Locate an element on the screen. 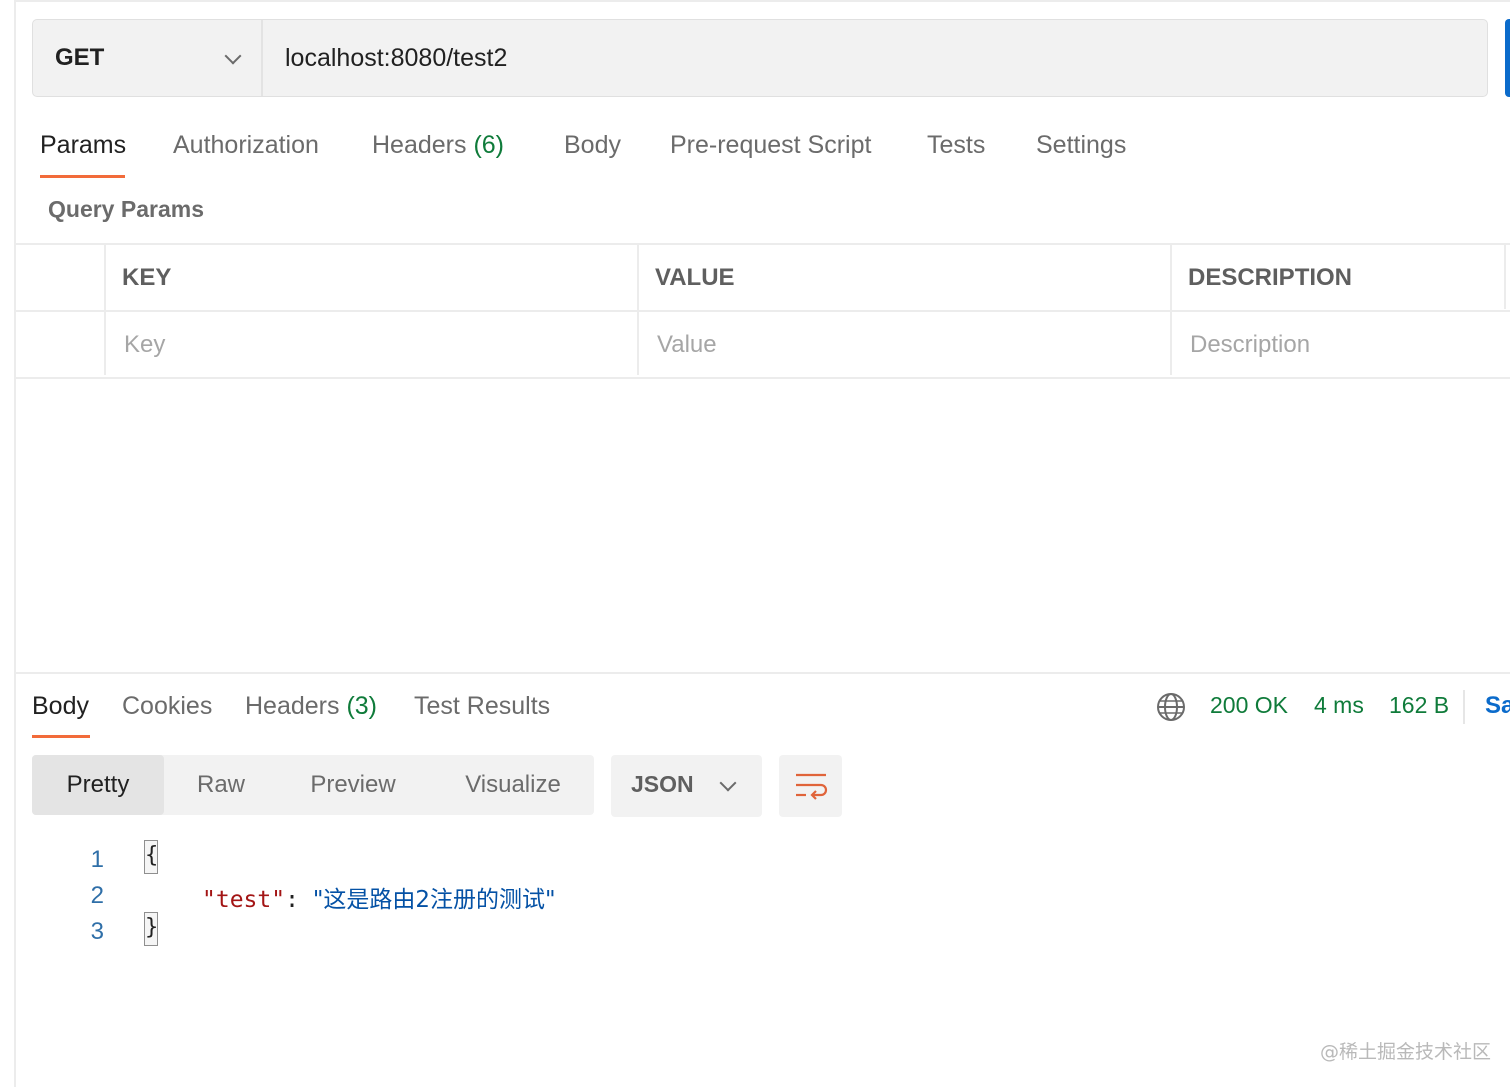 The image size is (1510, 1087). tab-settings: Settings is located at coordinates (1081, 145).